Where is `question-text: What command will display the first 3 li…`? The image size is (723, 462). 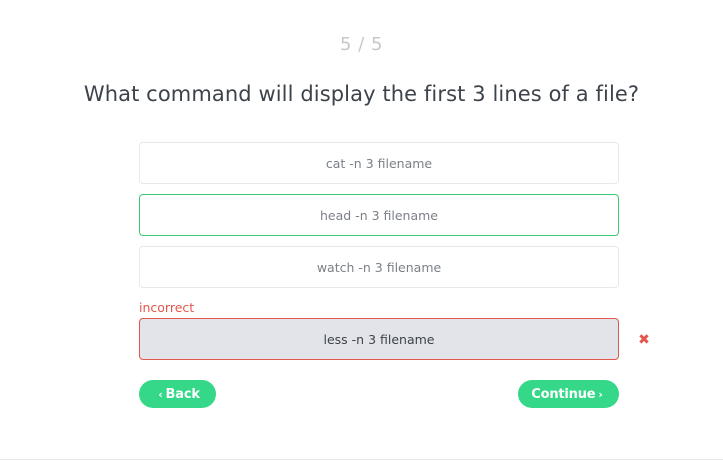 question-text: What command will display the first 3 li… is located at coordinates (361, 94).